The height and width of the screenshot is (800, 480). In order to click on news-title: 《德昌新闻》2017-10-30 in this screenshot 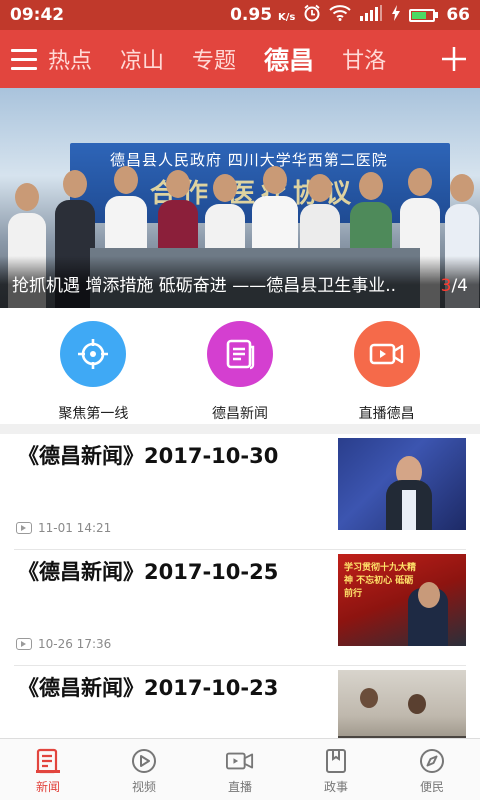, I will do `click(148, 456)`.